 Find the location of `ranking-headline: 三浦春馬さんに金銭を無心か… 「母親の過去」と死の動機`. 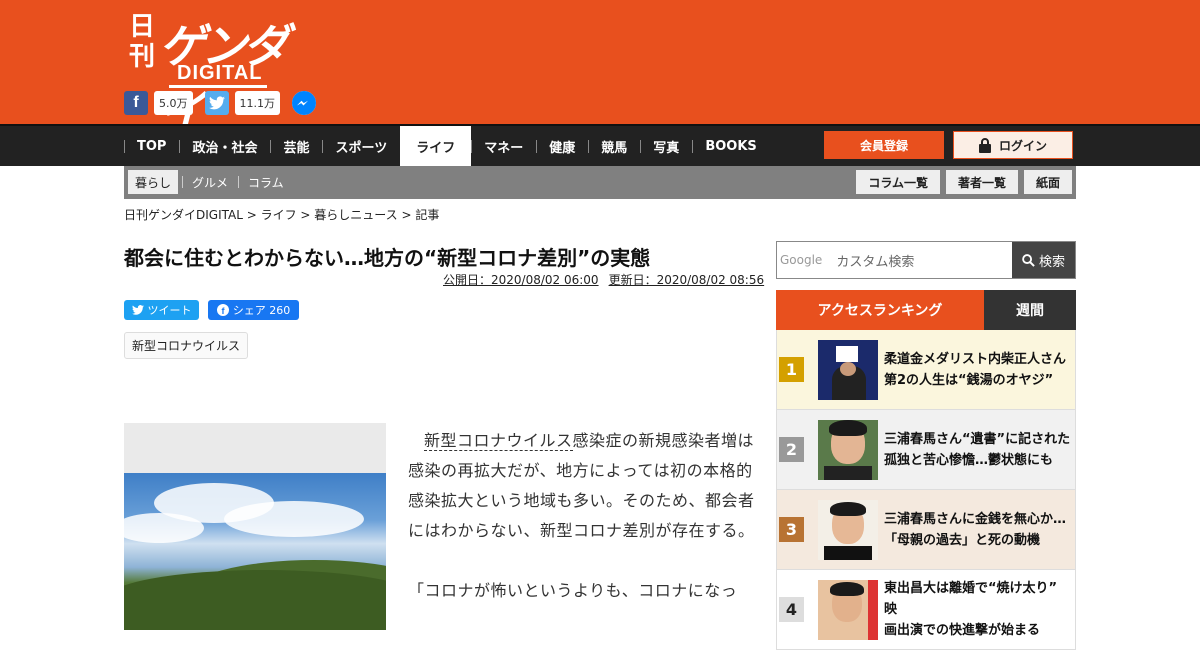

ranking-headline: 三浦春馬さんに金銭を無心か… 「母親の過去」と死の動機 is located at coordinates (975, 529).